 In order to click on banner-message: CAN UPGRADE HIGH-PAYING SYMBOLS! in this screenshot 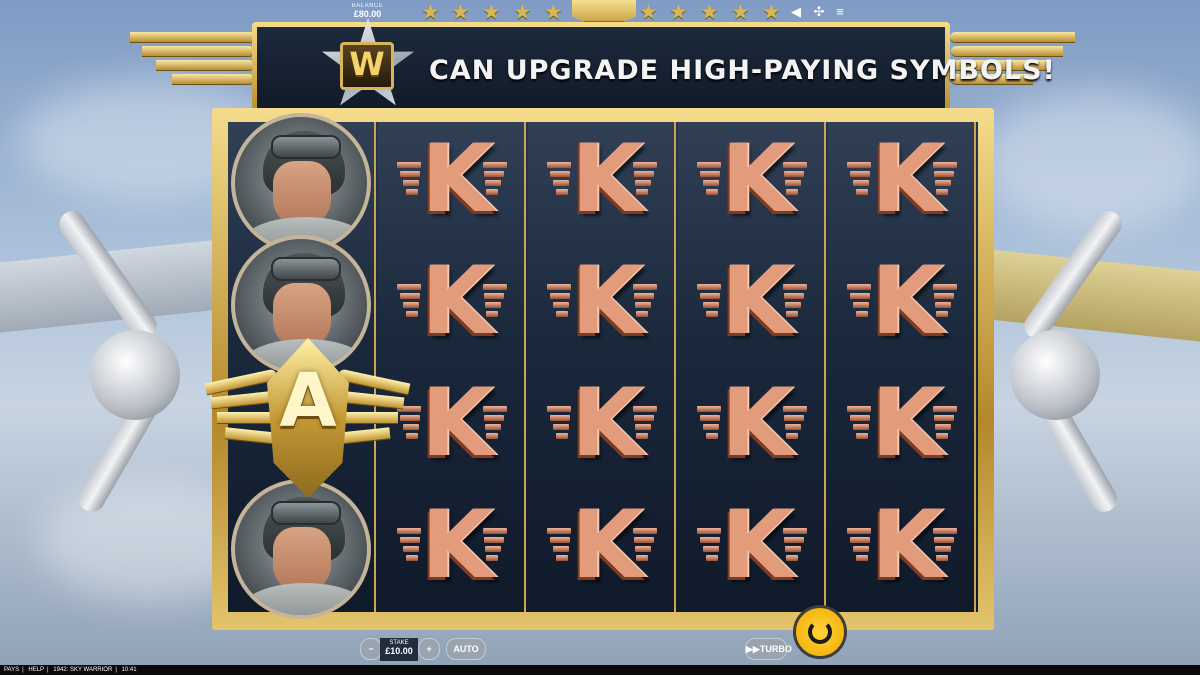, I will do `click(742, 70)`.